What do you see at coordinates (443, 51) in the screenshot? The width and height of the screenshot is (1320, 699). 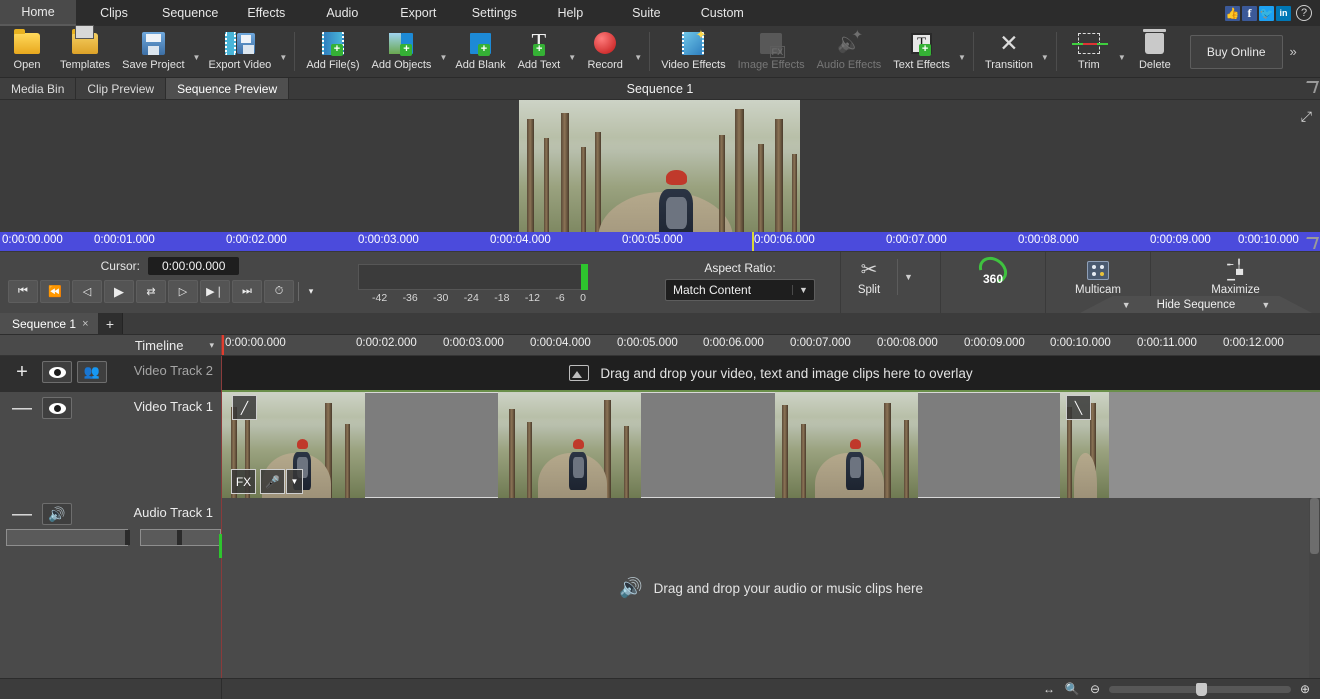 I see `add-objects-dropdown: ▼` at bounding box center [443, 51].